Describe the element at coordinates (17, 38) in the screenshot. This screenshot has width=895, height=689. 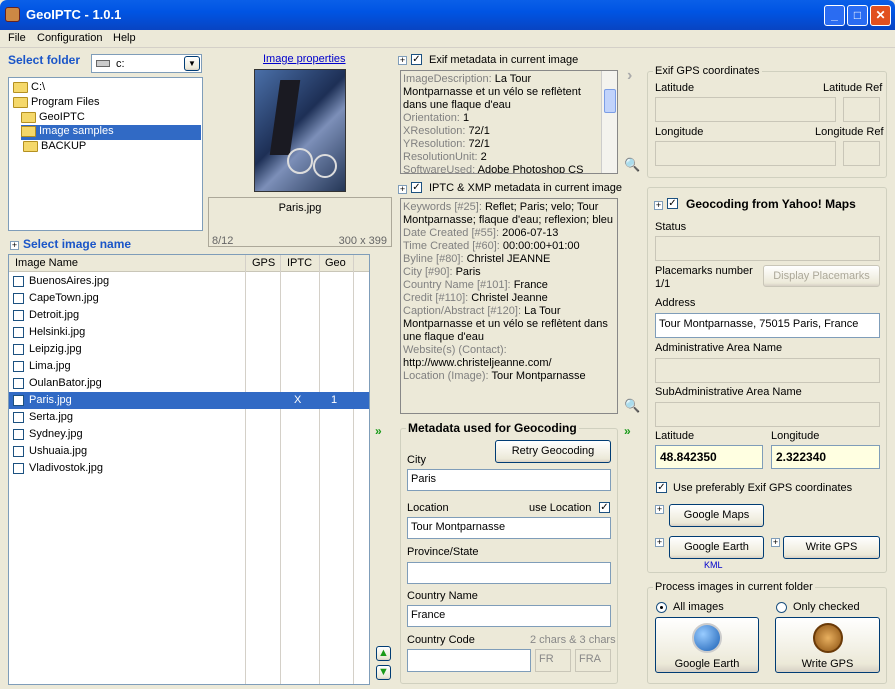
I see `menu-file: File` at that location.